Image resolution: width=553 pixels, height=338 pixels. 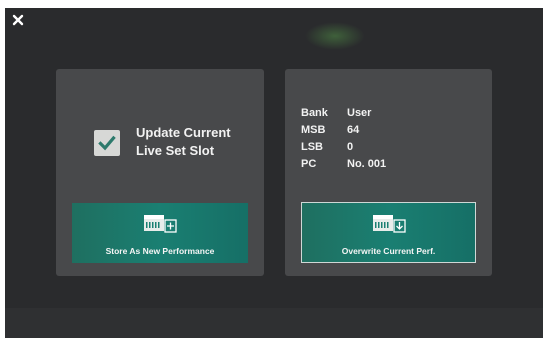 What do you see at coordinates (274, 323) in the screenshot?
I see `background-band` at bounding box center [274, 323].